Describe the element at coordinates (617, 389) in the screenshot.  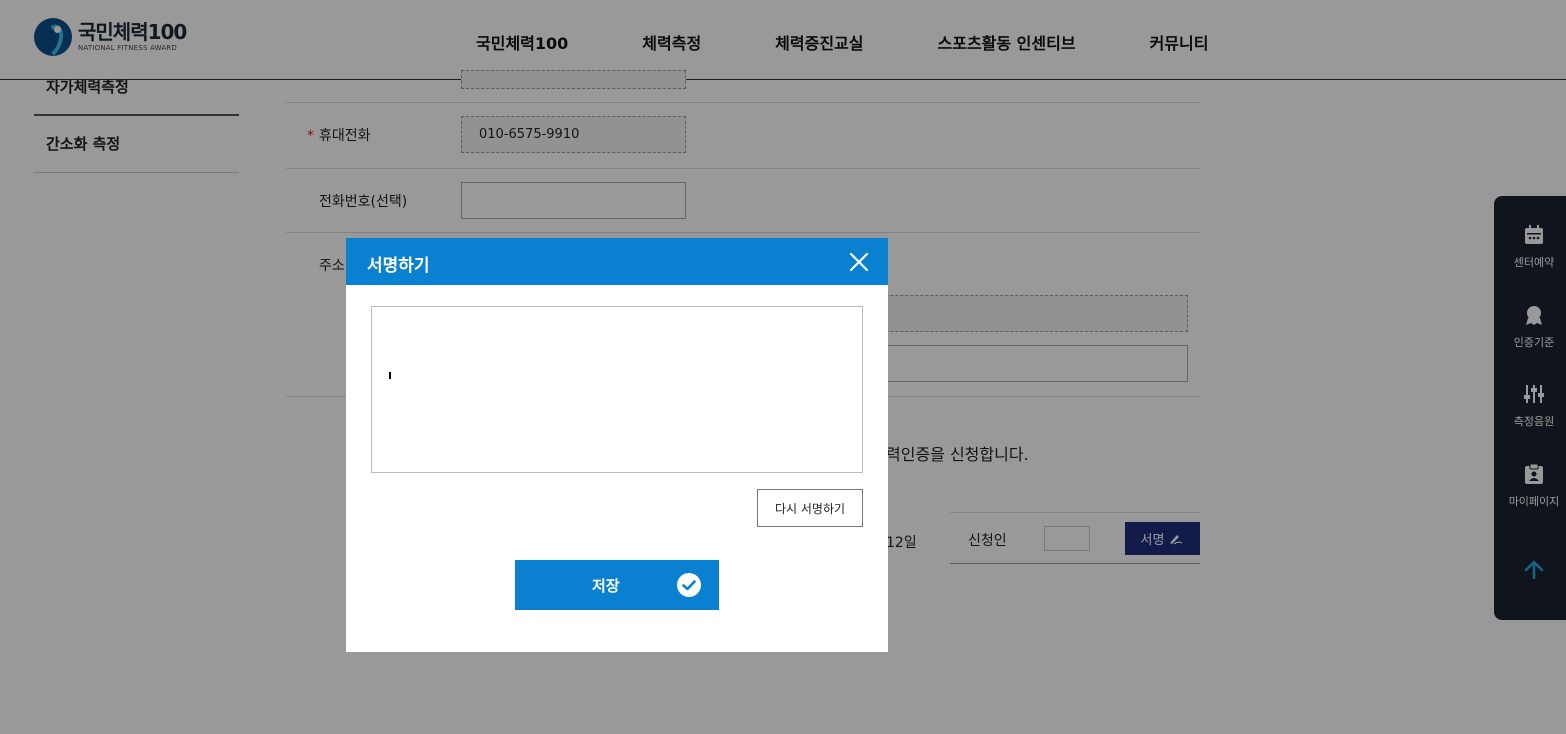
I see `signature-pad` at that location.